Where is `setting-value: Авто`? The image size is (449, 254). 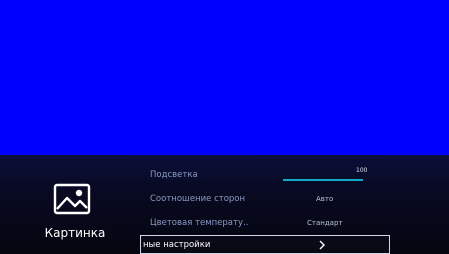
setting-value: Авто is located at coordinates (325, 199).